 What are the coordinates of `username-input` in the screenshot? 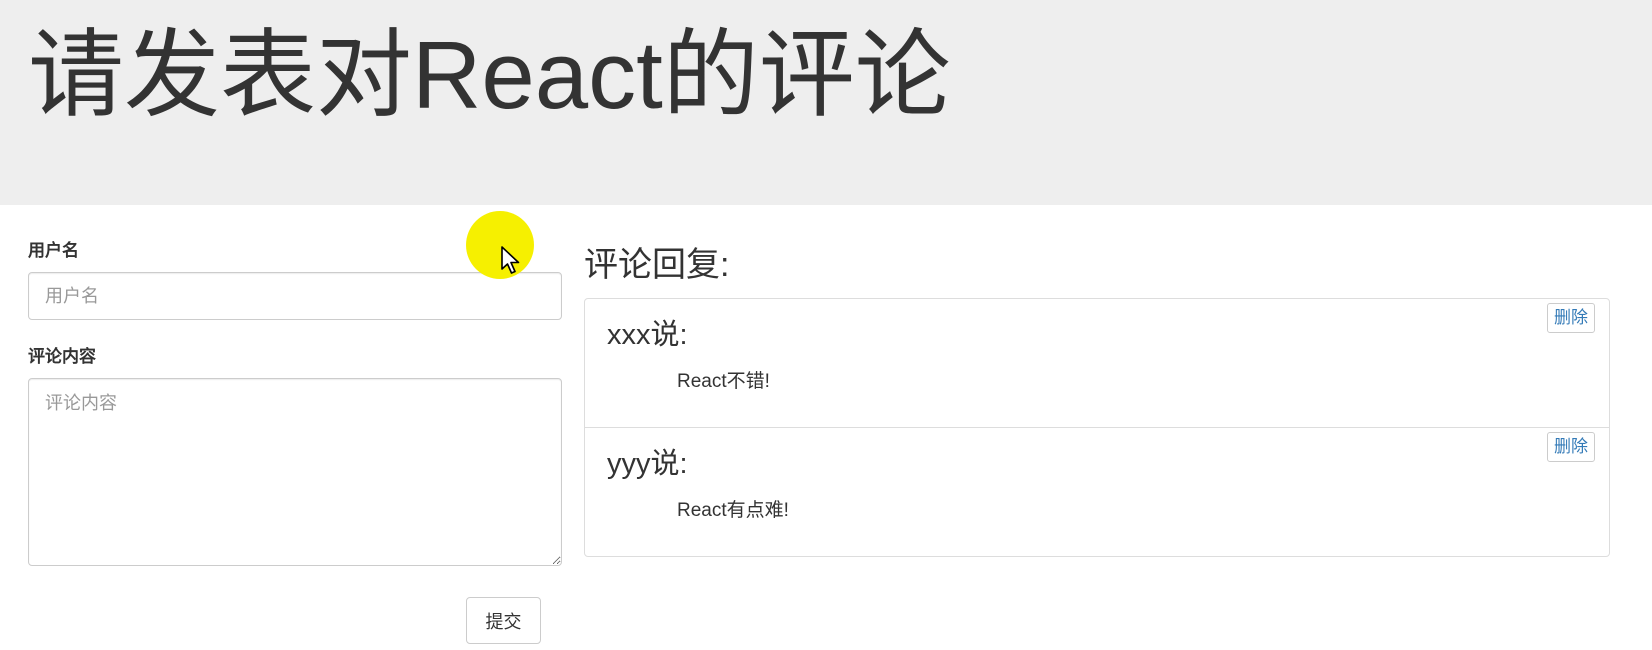 It's located at (295, 296).